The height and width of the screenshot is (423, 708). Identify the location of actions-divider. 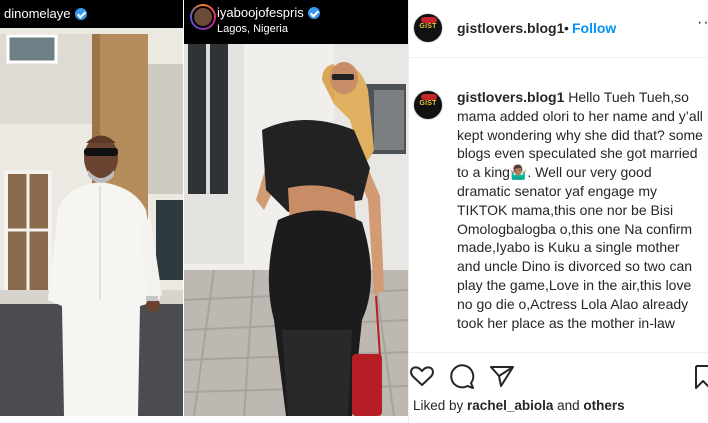
(558, 352).